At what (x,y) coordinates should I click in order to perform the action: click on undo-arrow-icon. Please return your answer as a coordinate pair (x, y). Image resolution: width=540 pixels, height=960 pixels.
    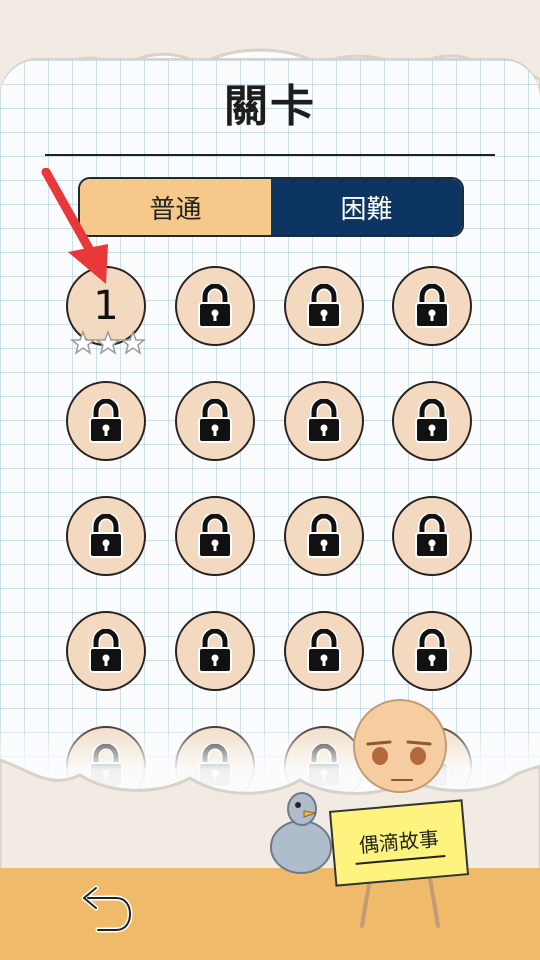
    Looking at the image, I should click on (107, 909).